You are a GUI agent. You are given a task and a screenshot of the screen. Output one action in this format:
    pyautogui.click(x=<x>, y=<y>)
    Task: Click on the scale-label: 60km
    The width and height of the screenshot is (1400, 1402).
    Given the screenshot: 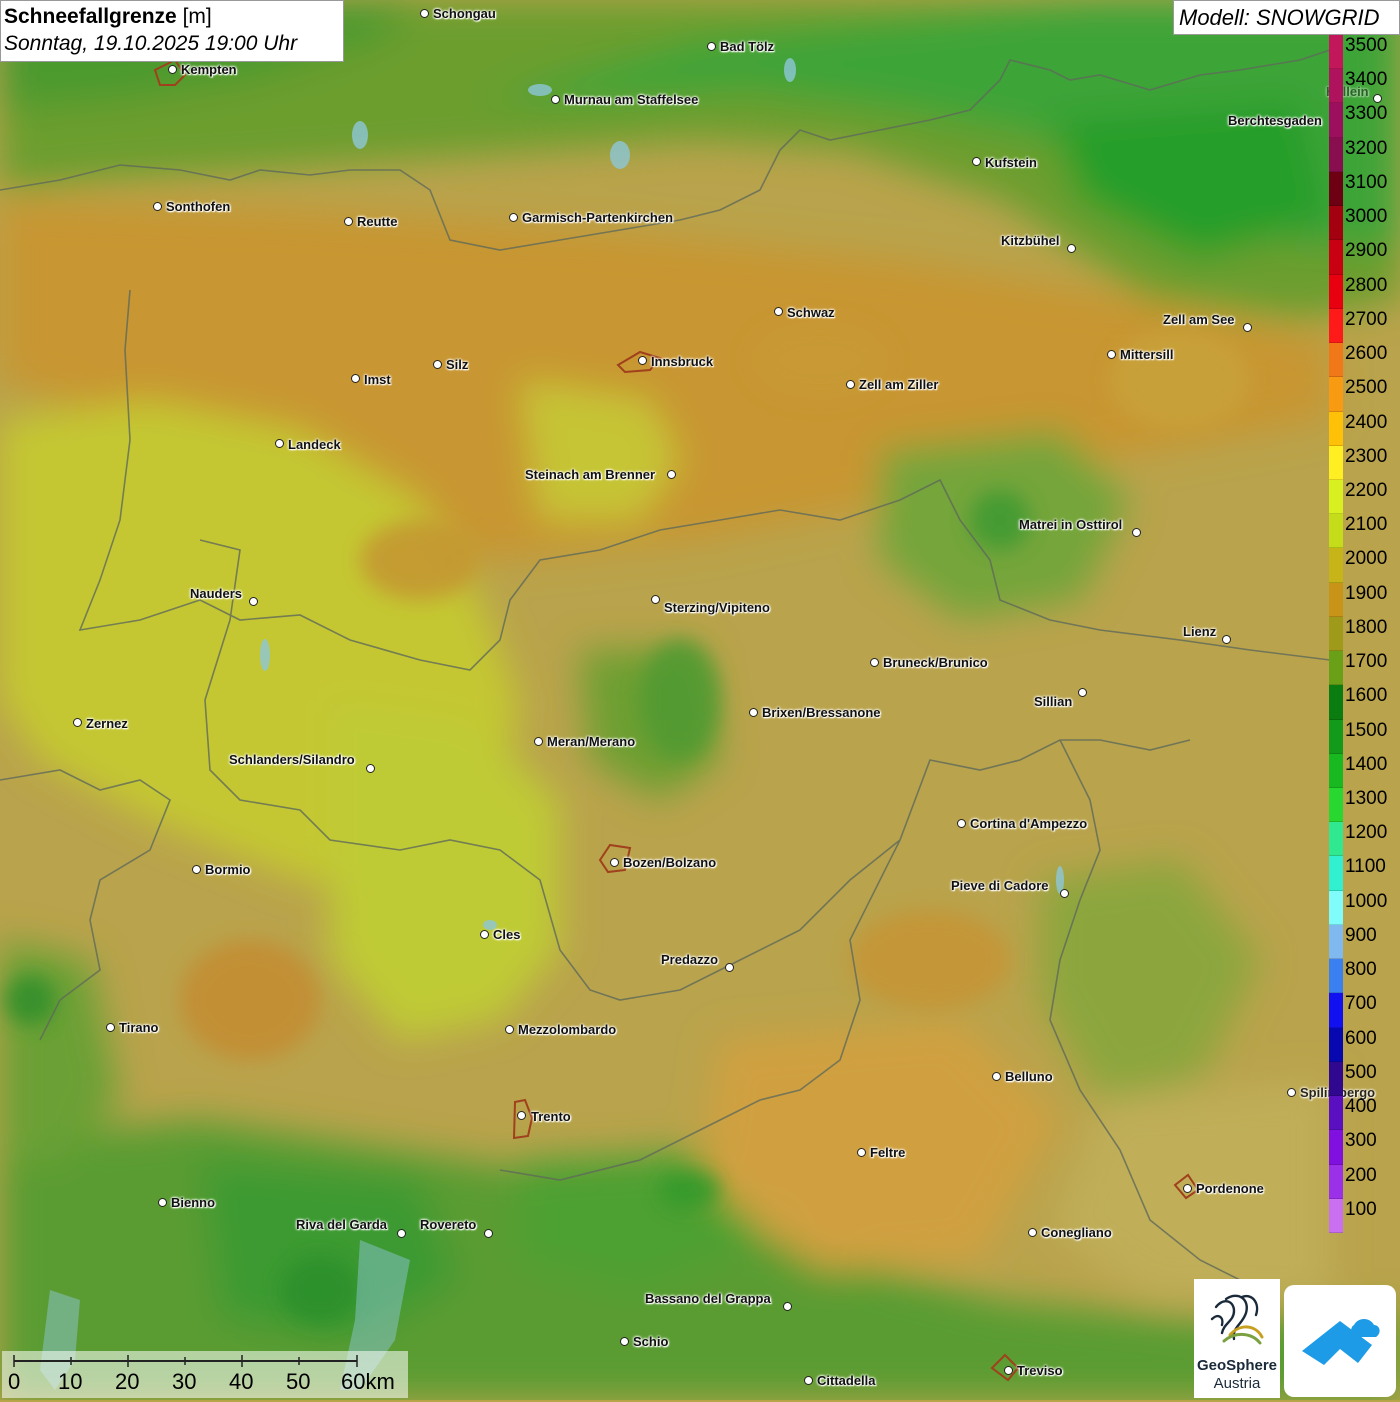 What is the action you would take?
    pyautogui.click(x=368, y=1381)
    